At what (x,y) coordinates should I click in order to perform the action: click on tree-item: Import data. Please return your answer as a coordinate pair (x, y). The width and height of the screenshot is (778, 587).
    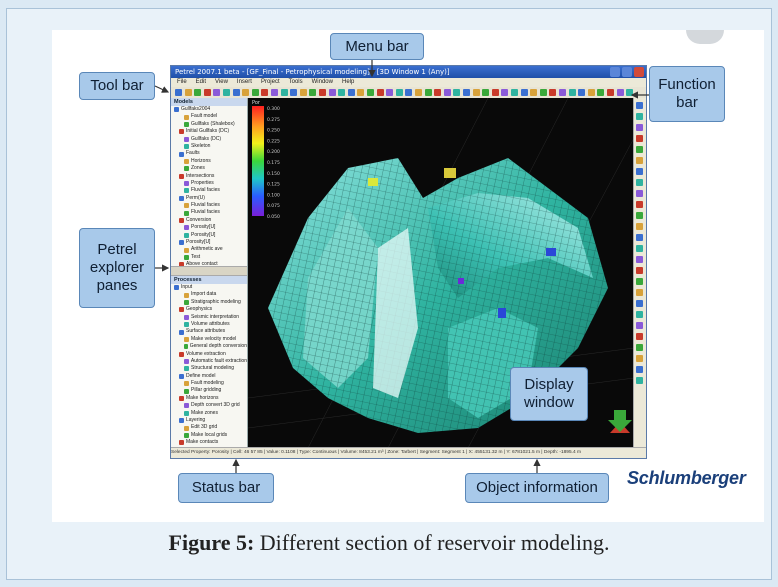
    Looking at the image, I should click on (209, 294).